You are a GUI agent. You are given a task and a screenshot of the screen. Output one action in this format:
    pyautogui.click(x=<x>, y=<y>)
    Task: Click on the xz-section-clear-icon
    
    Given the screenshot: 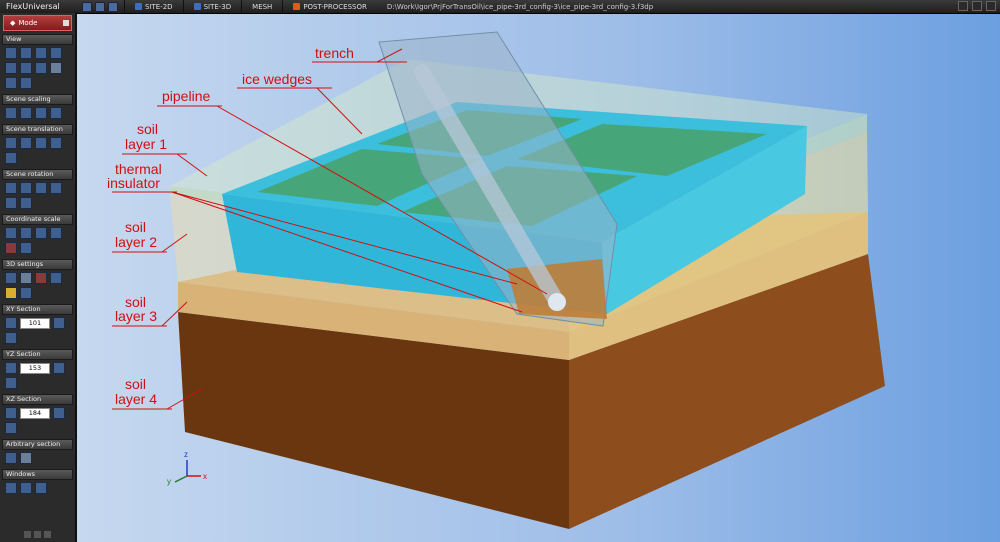 What is the action you would take?
    pyautogui.click(x=11, y=428)
    